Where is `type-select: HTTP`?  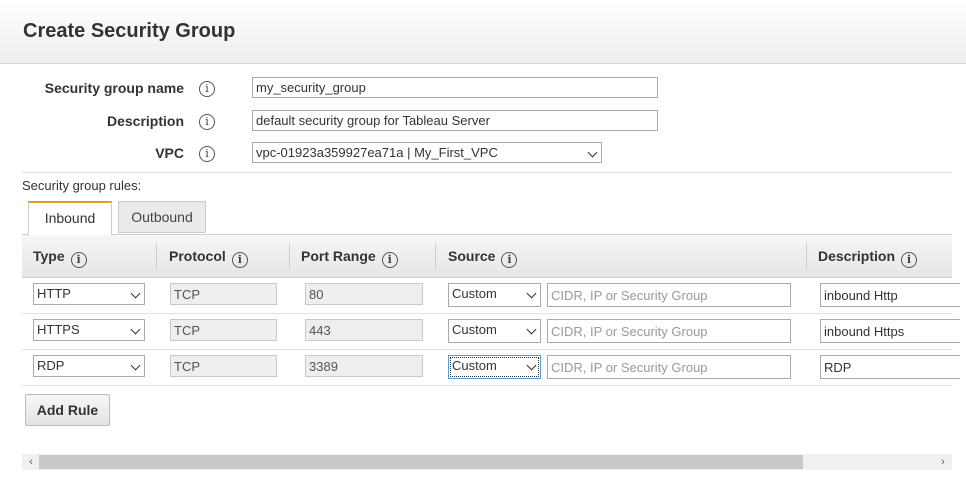 type-select: HTTP is located at coordinates (89, 294).